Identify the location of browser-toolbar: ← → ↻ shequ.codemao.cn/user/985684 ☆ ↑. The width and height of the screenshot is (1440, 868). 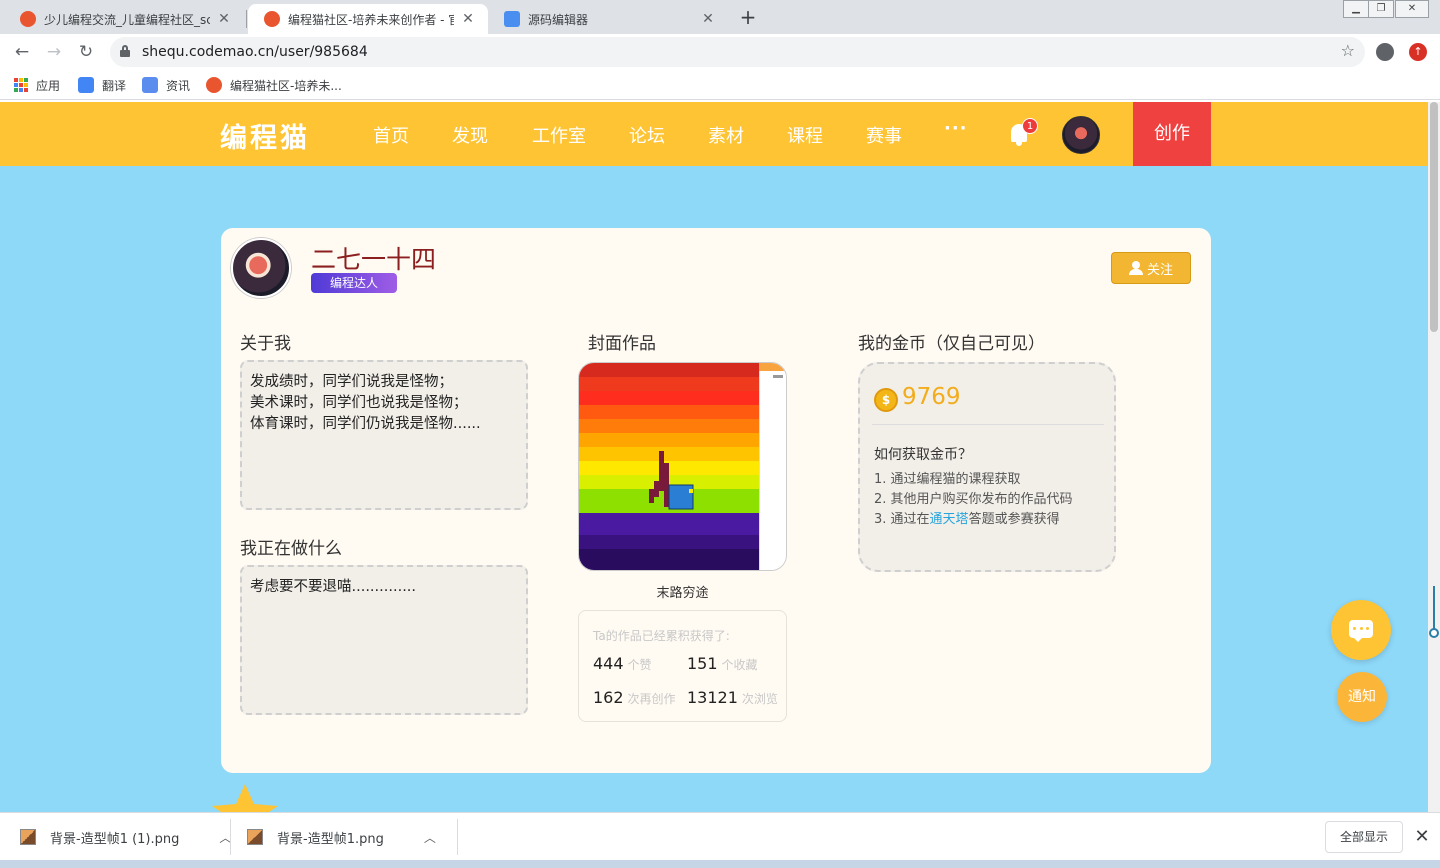
(720, 52).